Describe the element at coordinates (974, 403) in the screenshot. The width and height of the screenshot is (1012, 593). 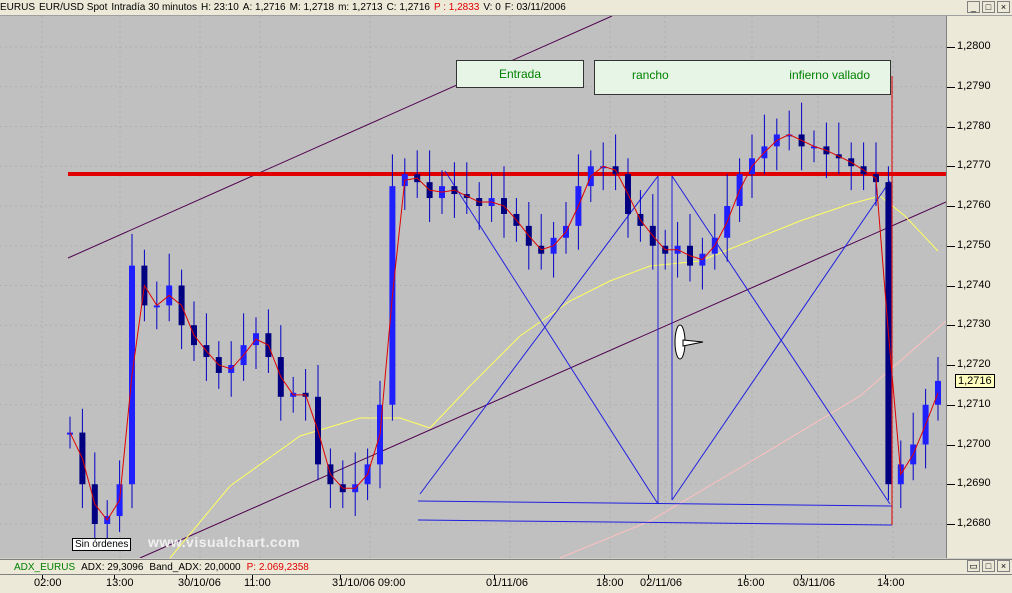
I see `price-label: 1,2710` at that location.